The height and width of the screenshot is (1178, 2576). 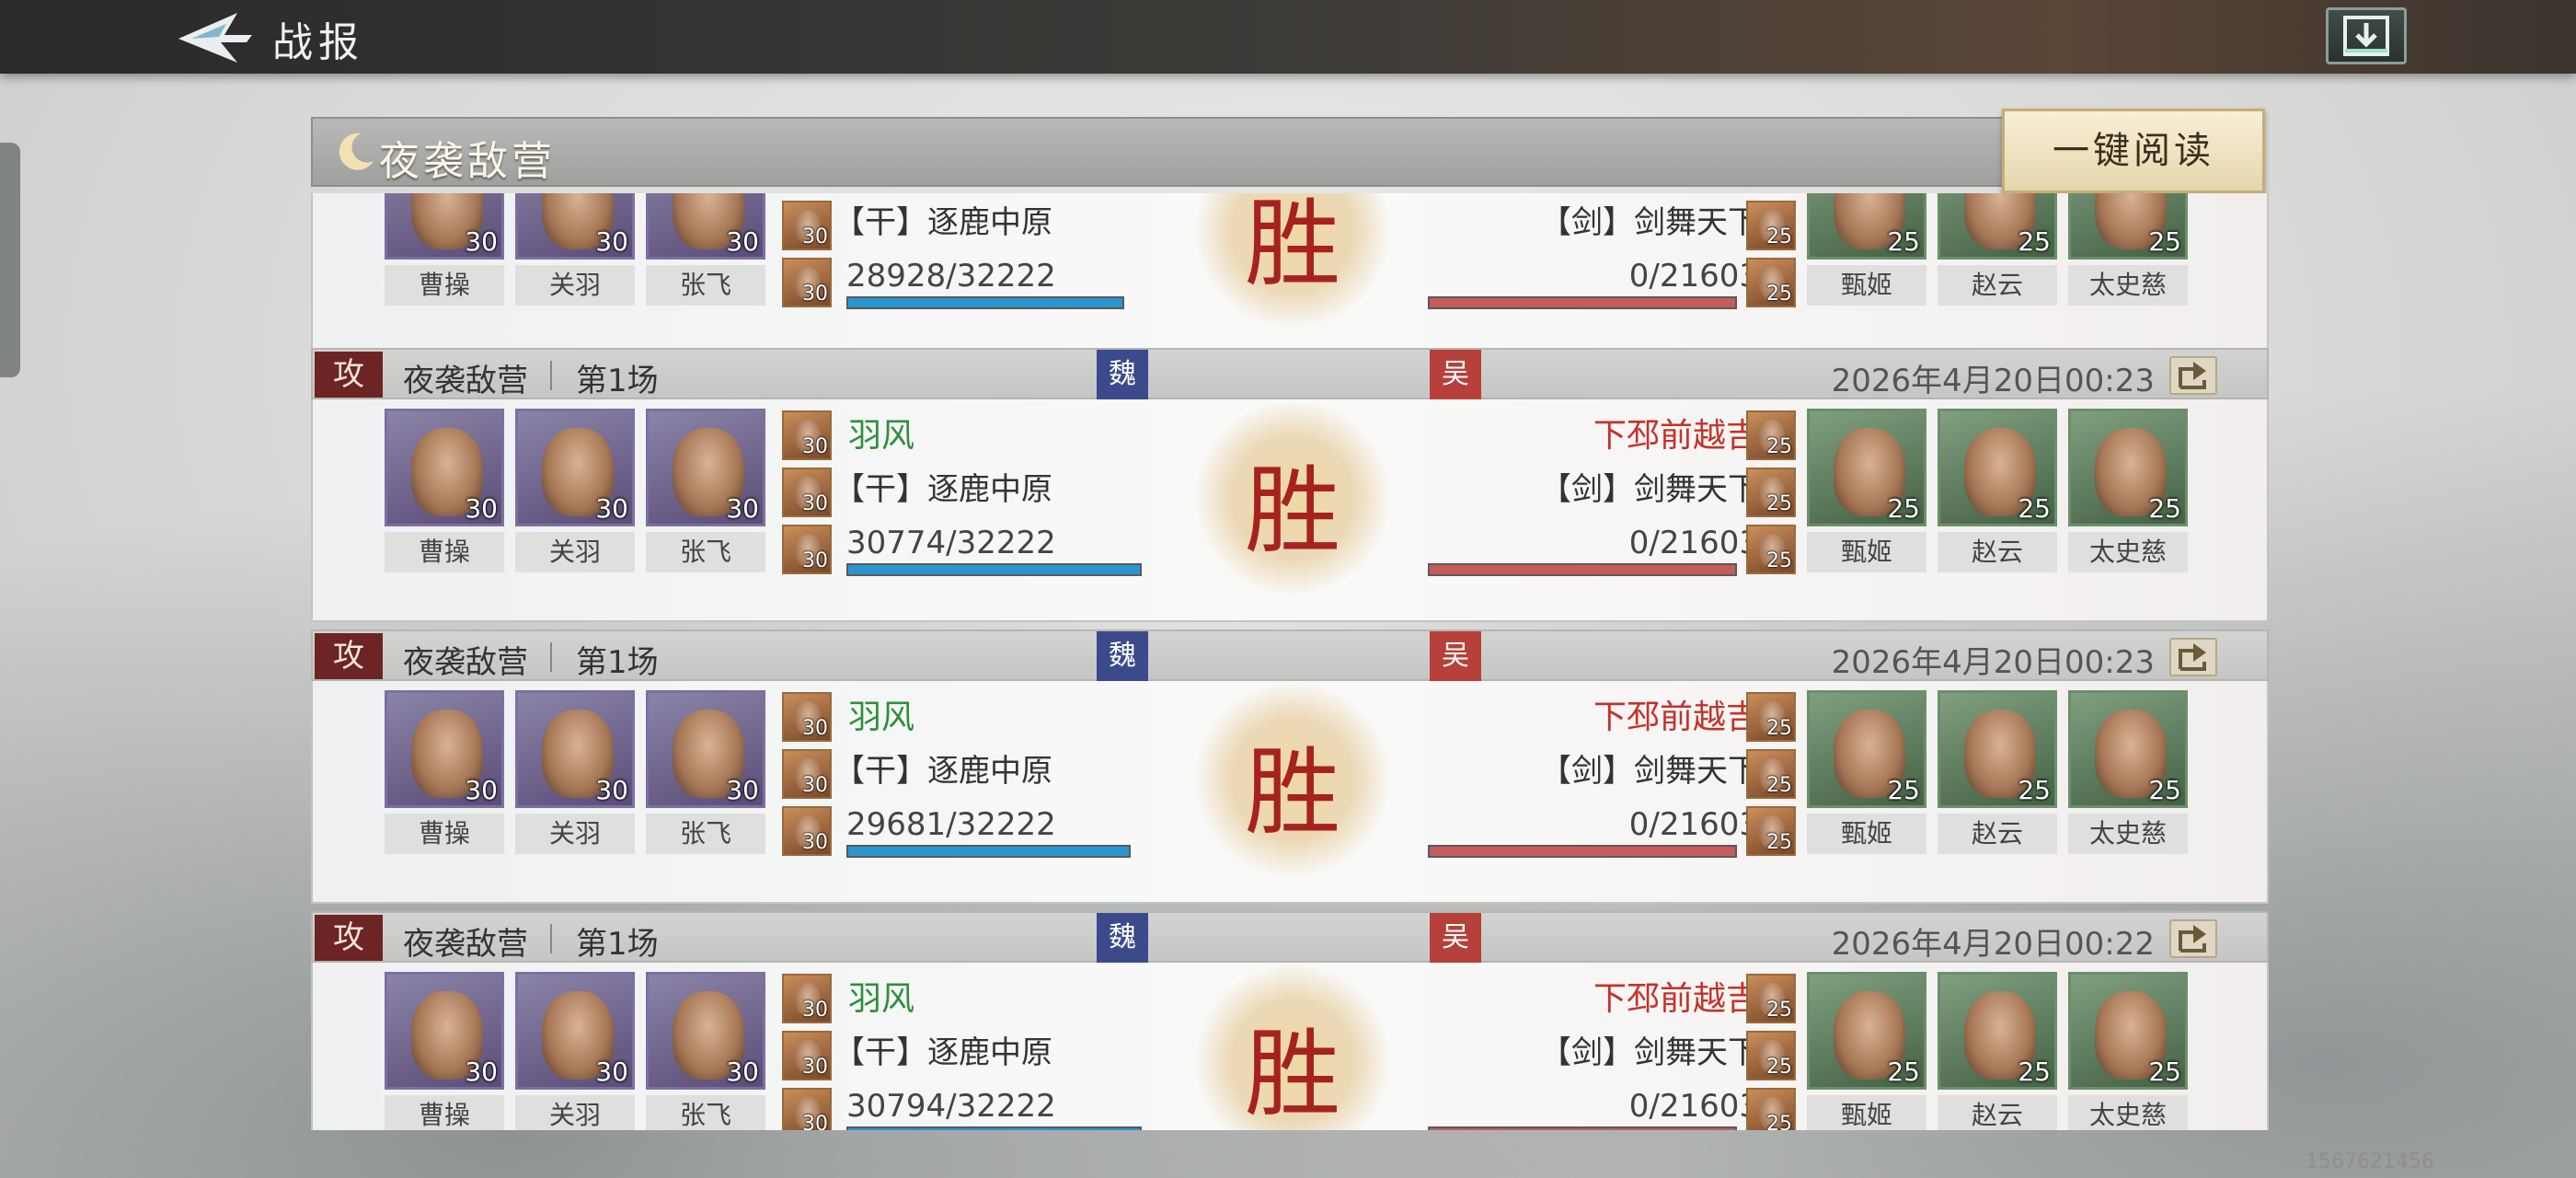 What do you see at coordinates (10, 260) in the screenshot?
I see `side-drawer-handle` at bounding box center [10, 260].